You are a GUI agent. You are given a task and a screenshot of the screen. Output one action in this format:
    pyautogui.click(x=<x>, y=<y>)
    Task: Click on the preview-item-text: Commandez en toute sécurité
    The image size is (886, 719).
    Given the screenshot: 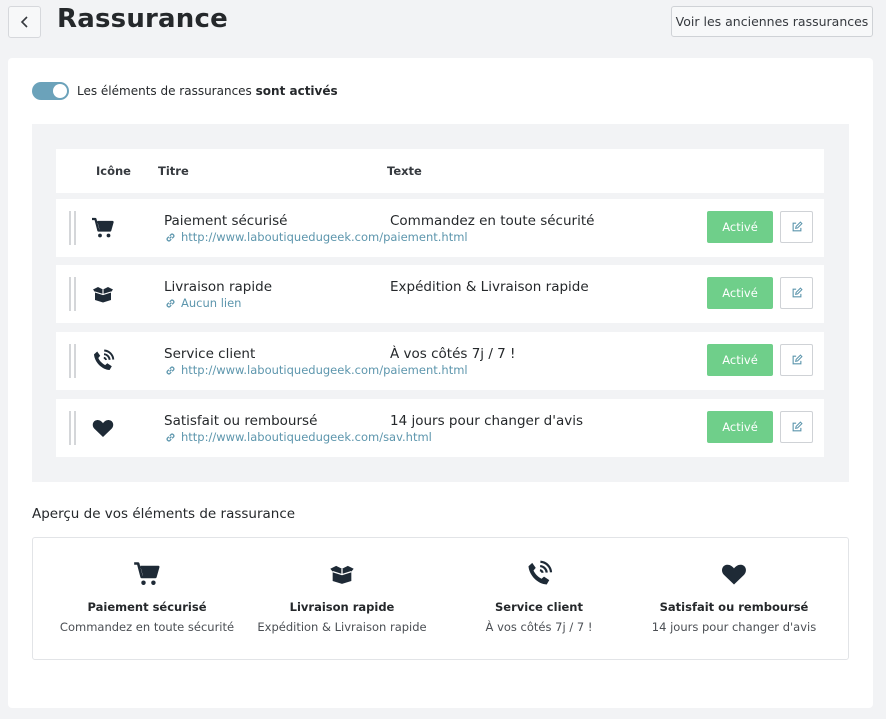 What is the action you would take?
    pyautogui.click(x=147, y=627)
    